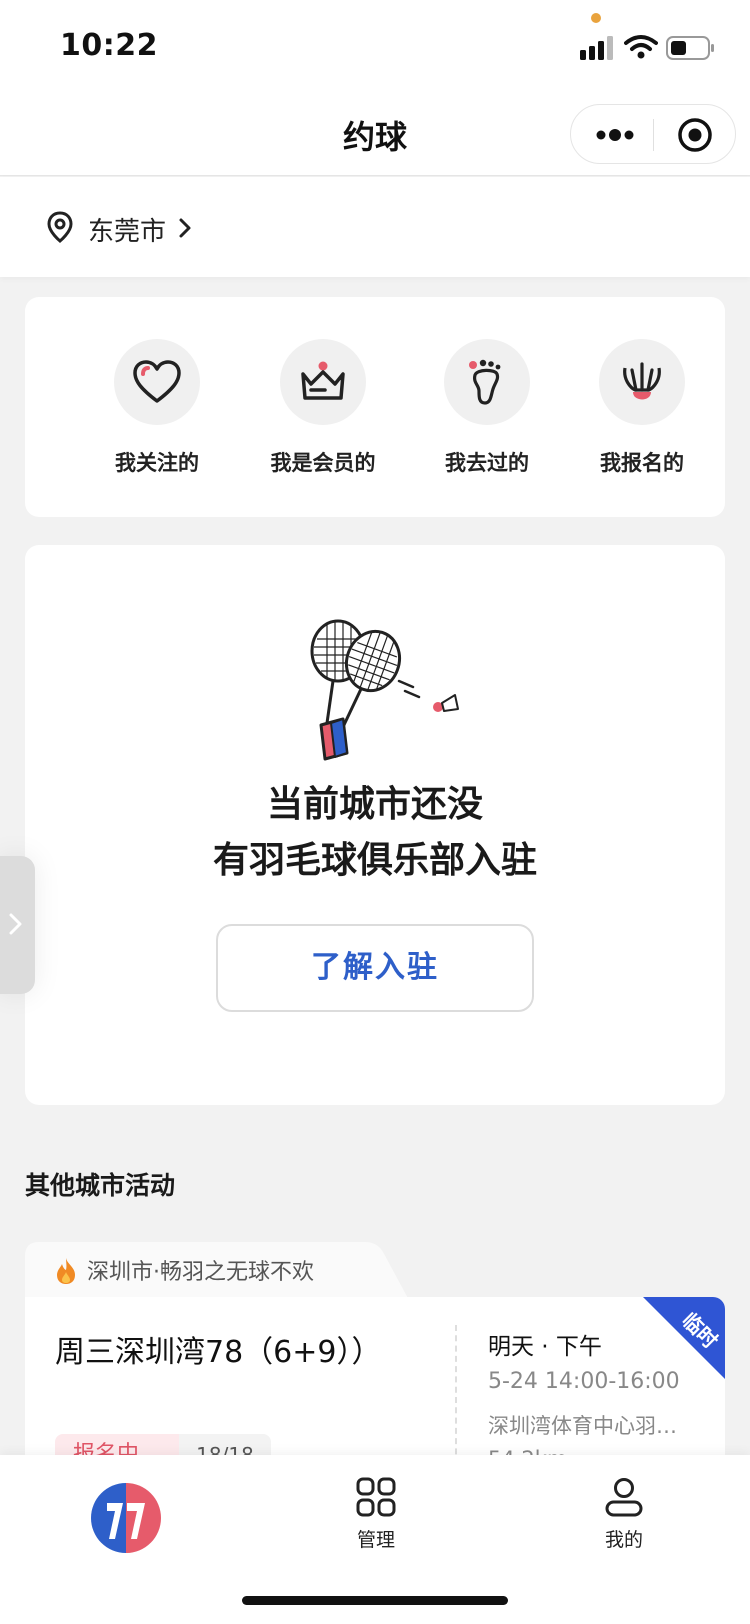 Image resolution: width=750 pixels, height=1624 pixels. I want to click on grid-icon, so click(376, 1497).